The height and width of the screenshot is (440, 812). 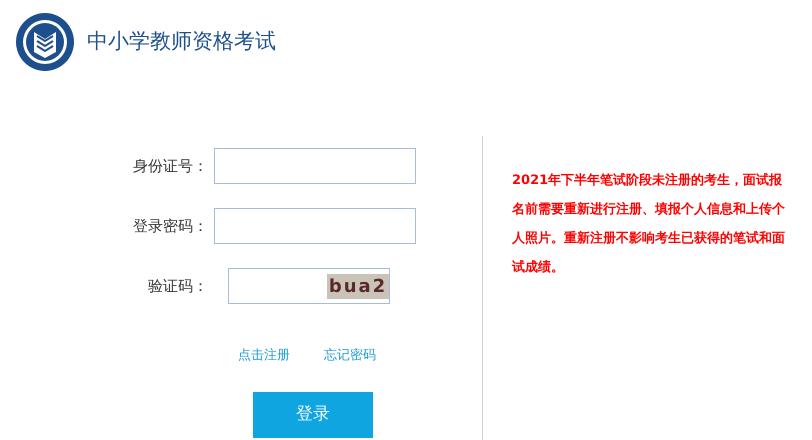 I want to click on field-label: 验证码：, so click(x=177, y=286).